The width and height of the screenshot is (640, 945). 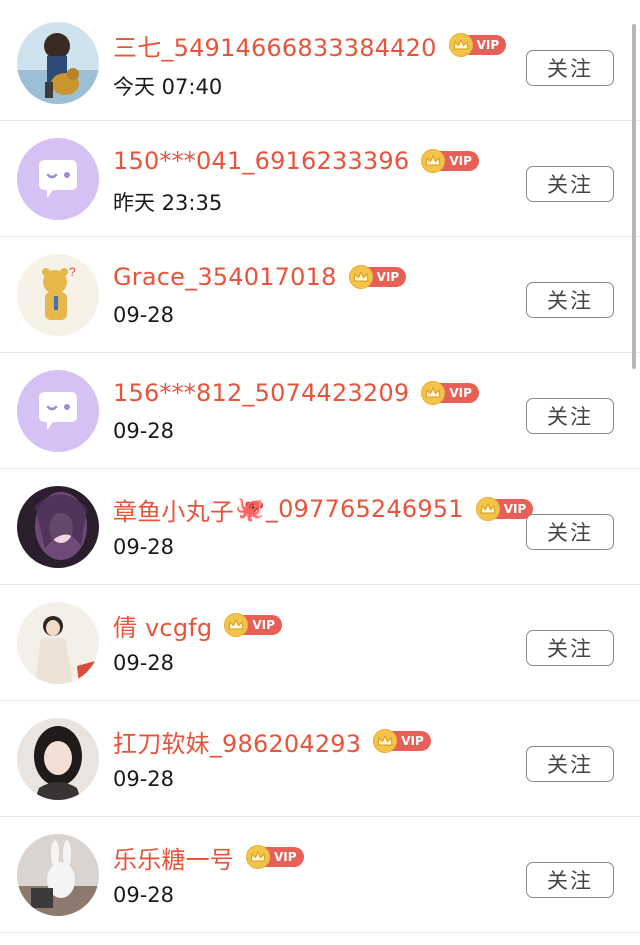 I want to click on list-item: 三七_54914666833384420 VIP 今天 07:40 关注, so click(x=320, y=63).